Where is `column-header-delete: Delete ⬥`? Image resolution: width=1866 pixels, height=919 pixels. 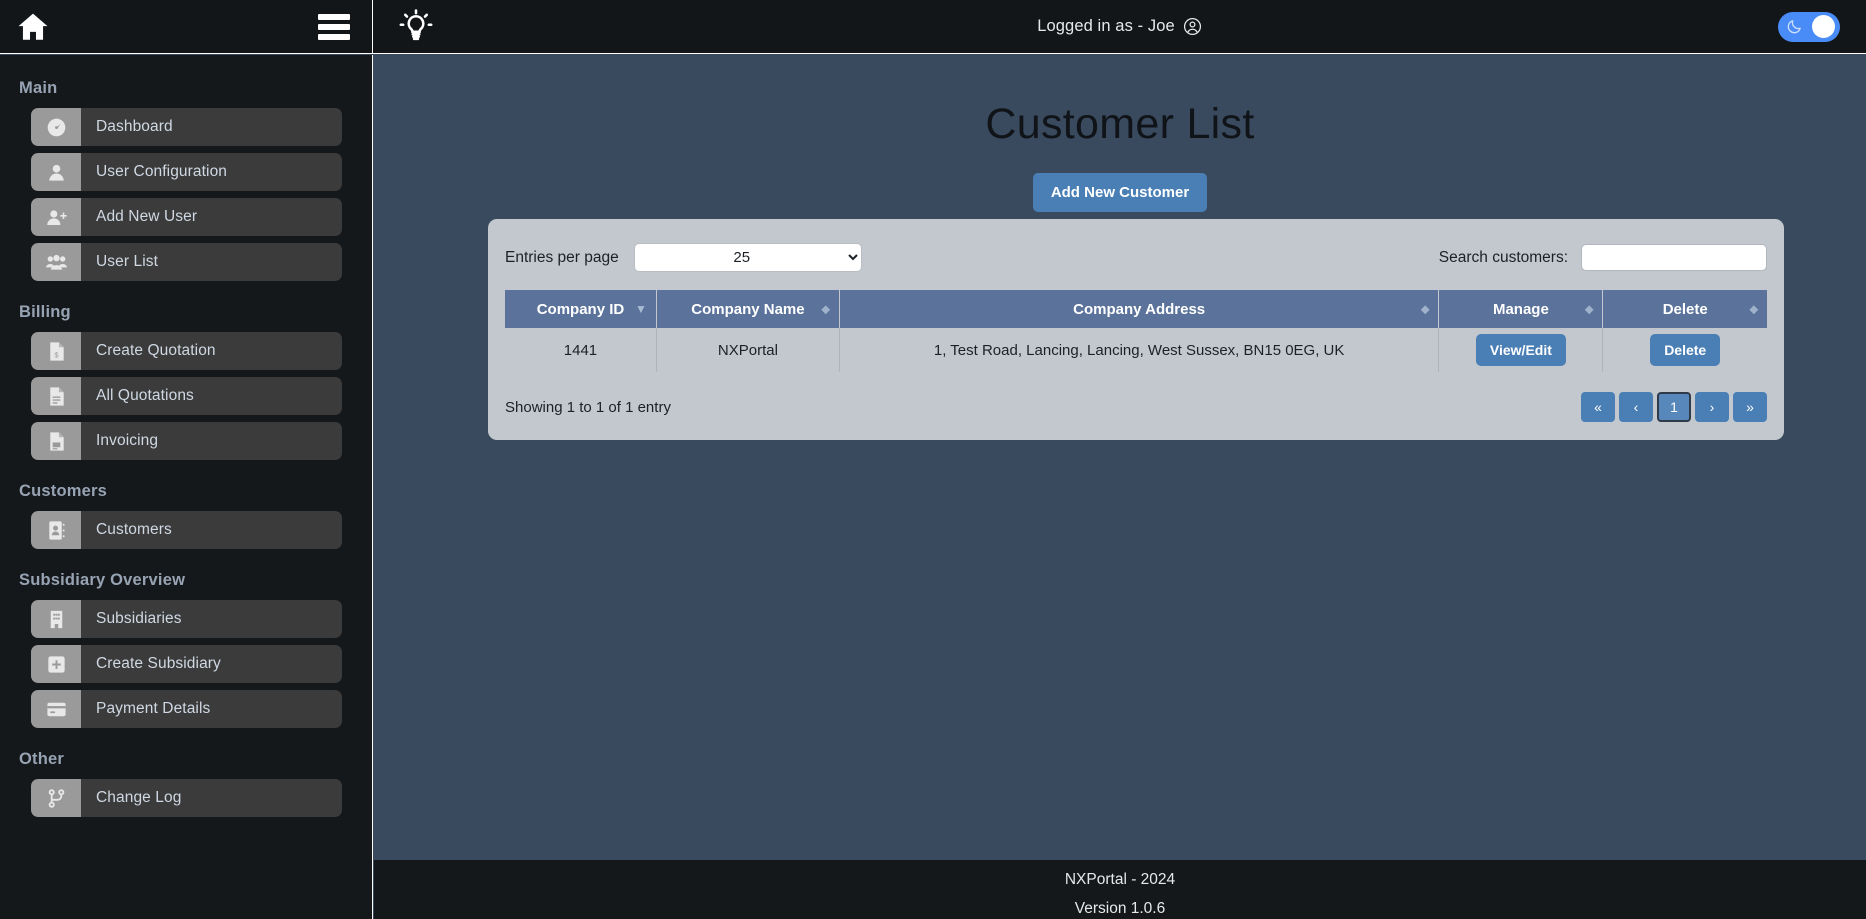 column-header-delete: Delete ⬥ is located at coordinates (1684, 309).